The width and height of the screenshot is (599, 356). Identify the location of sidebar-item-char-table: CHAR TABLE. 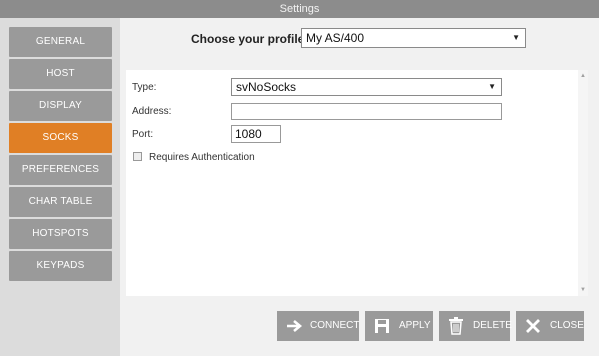
(60, 202).